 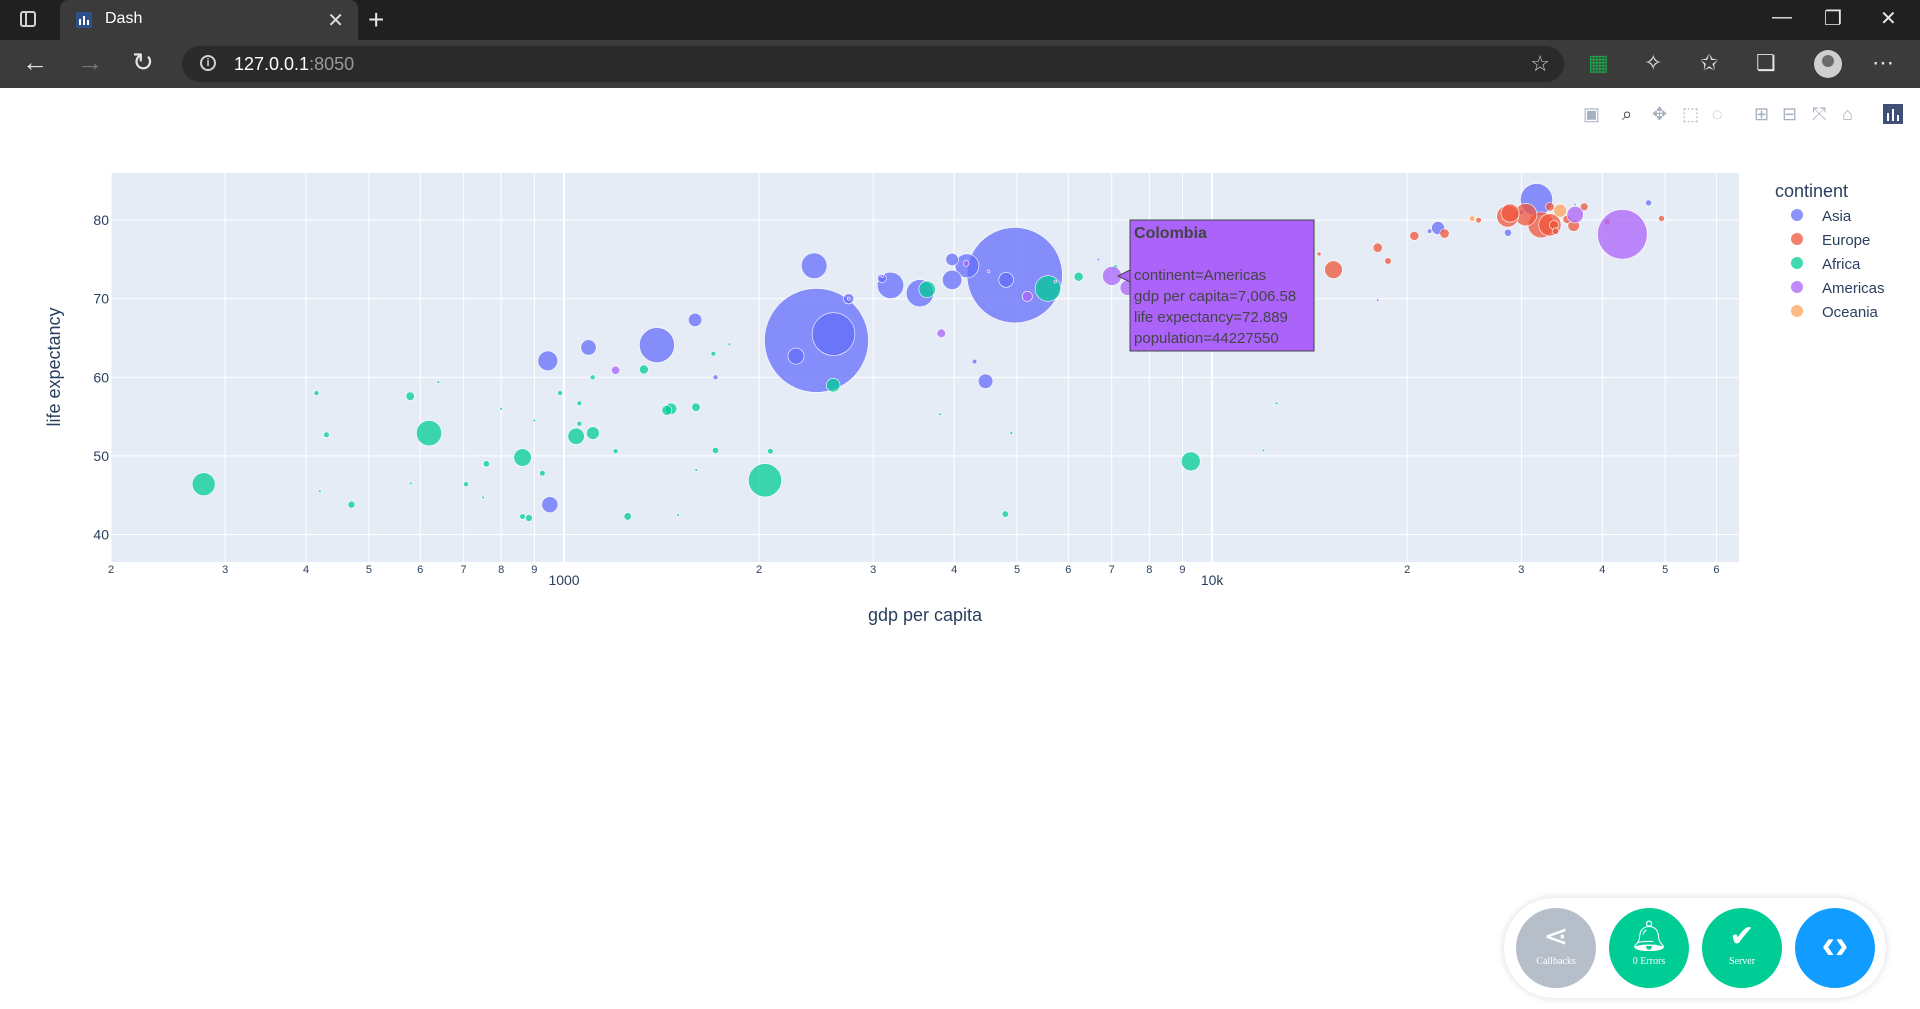 I want to click on callbacks-button: ⋖ Callbacks, so click(x=1556, y=948).